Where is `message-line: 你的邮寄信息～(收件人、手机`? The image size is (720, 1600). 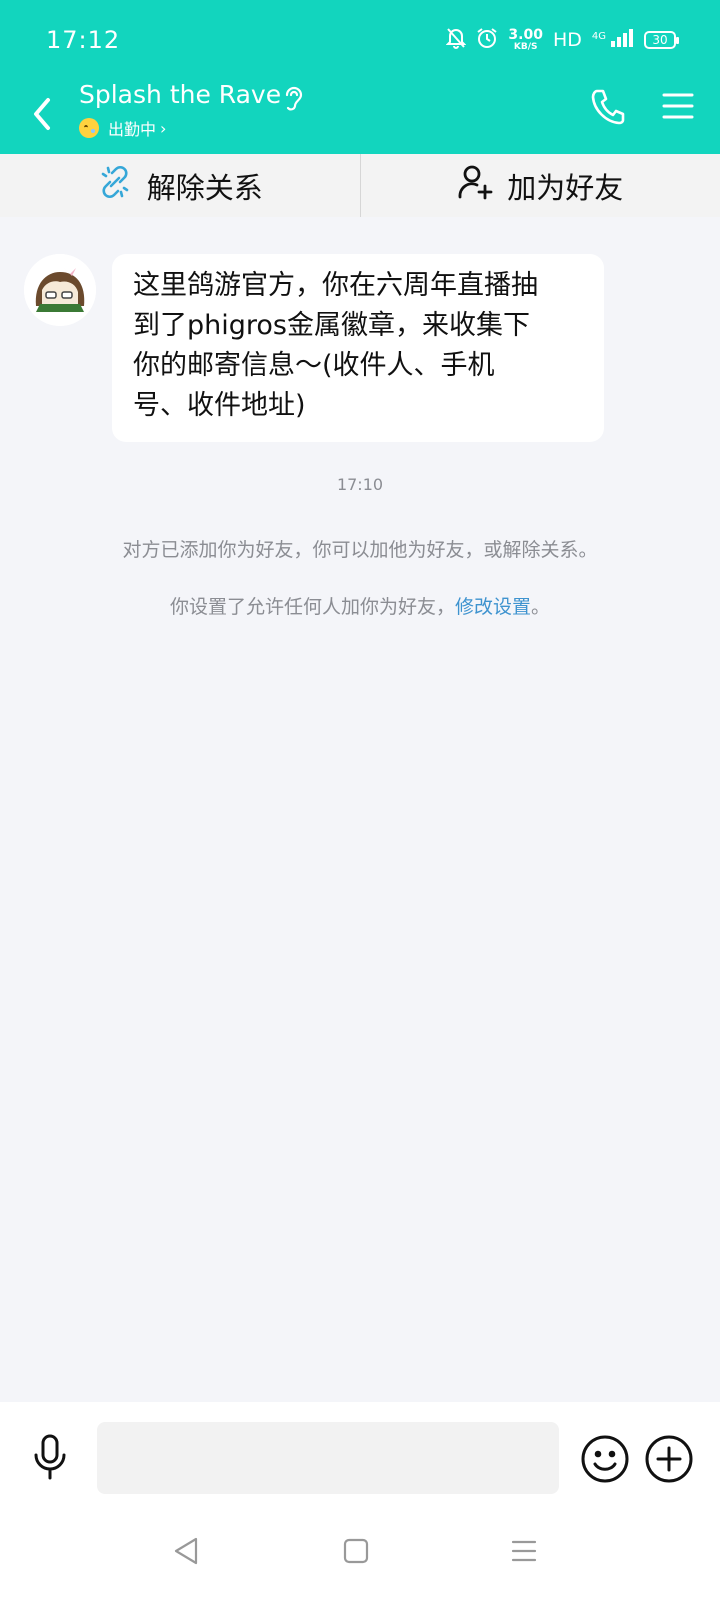 message-line: 你的邮寄信息～(收件人、手机 is located at coordinates (314, 365).